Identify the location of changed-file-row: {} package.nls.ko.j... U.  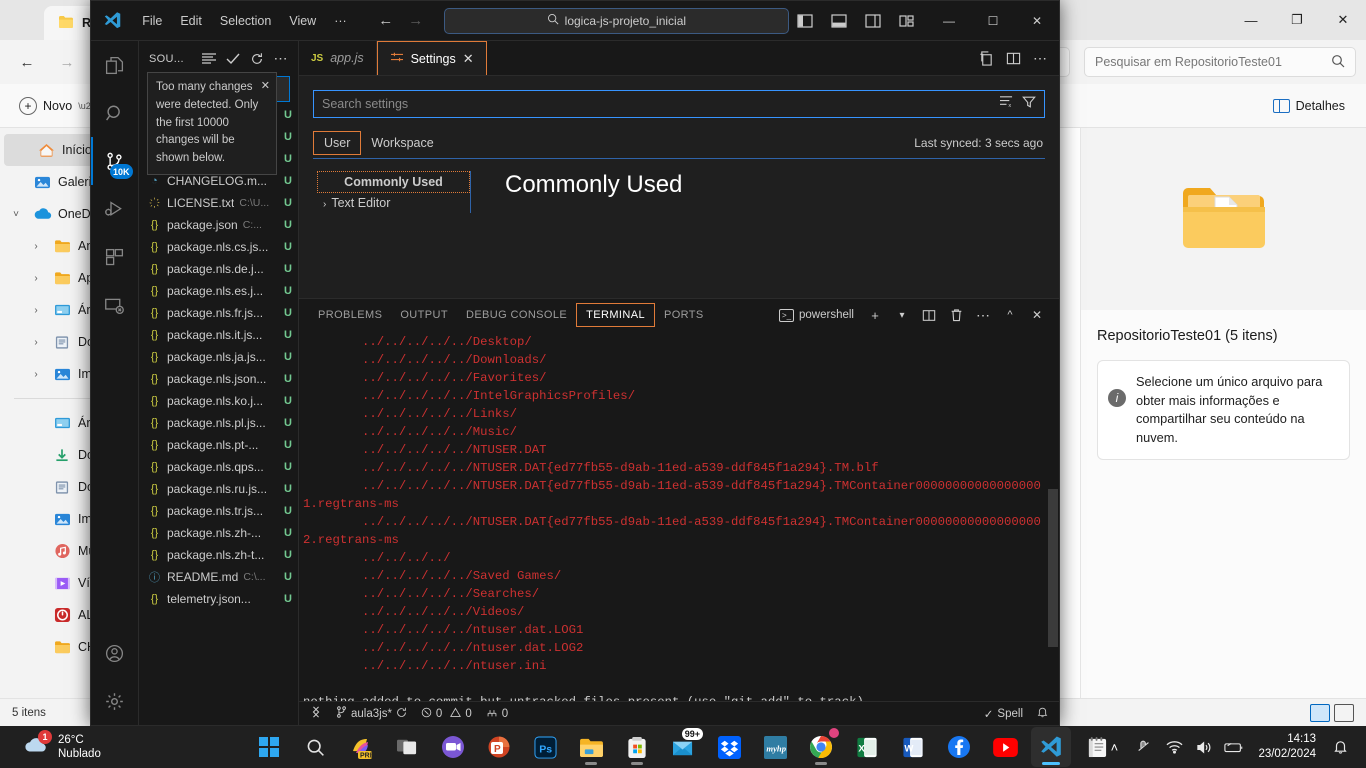
(218, 401).